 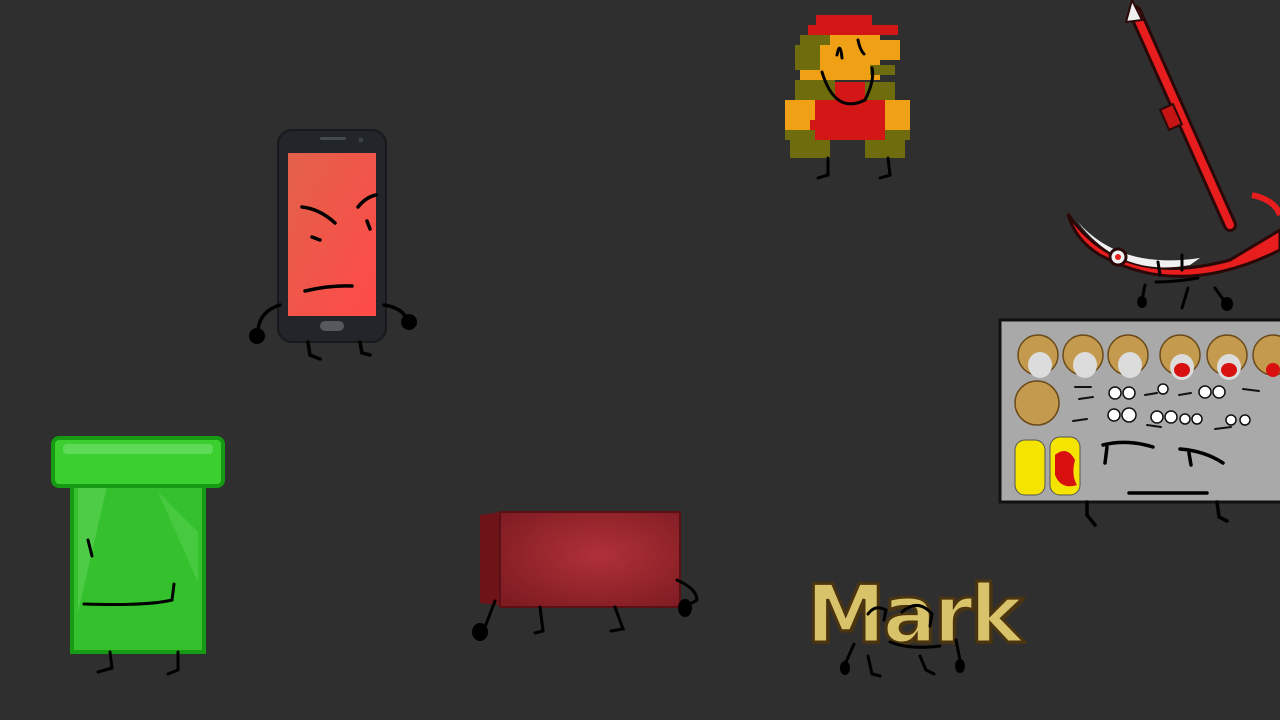 I want to click on pixel-sprite-icon, so click(x=847, y=86).